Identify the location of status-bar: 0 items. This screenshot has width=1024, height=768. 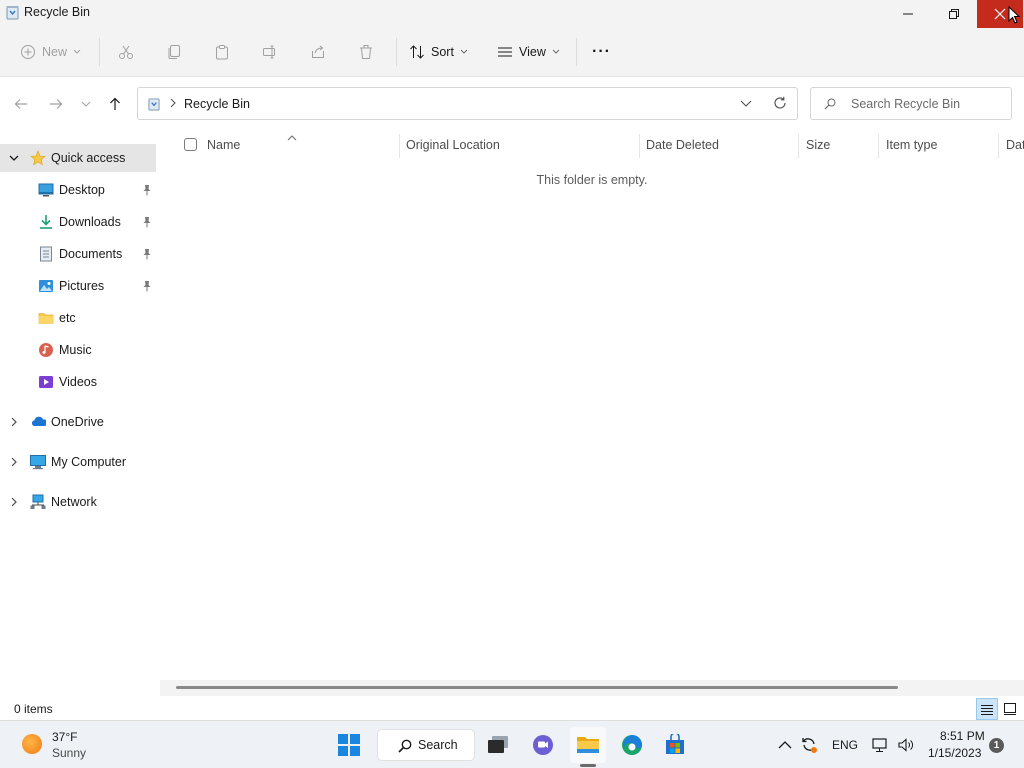
(512, 709).